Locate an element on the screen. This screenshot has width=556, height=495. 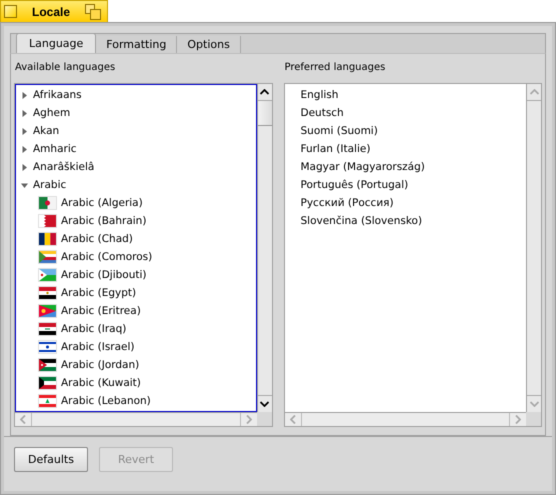
scroll-thumb is located at coordinates (265, 113).